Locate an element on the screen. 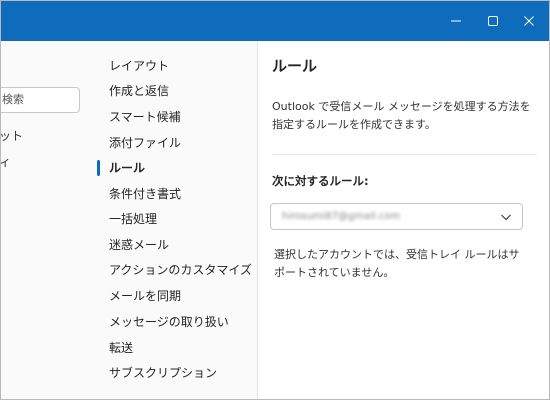  category-item: ット is located at coordinates (12, 135).